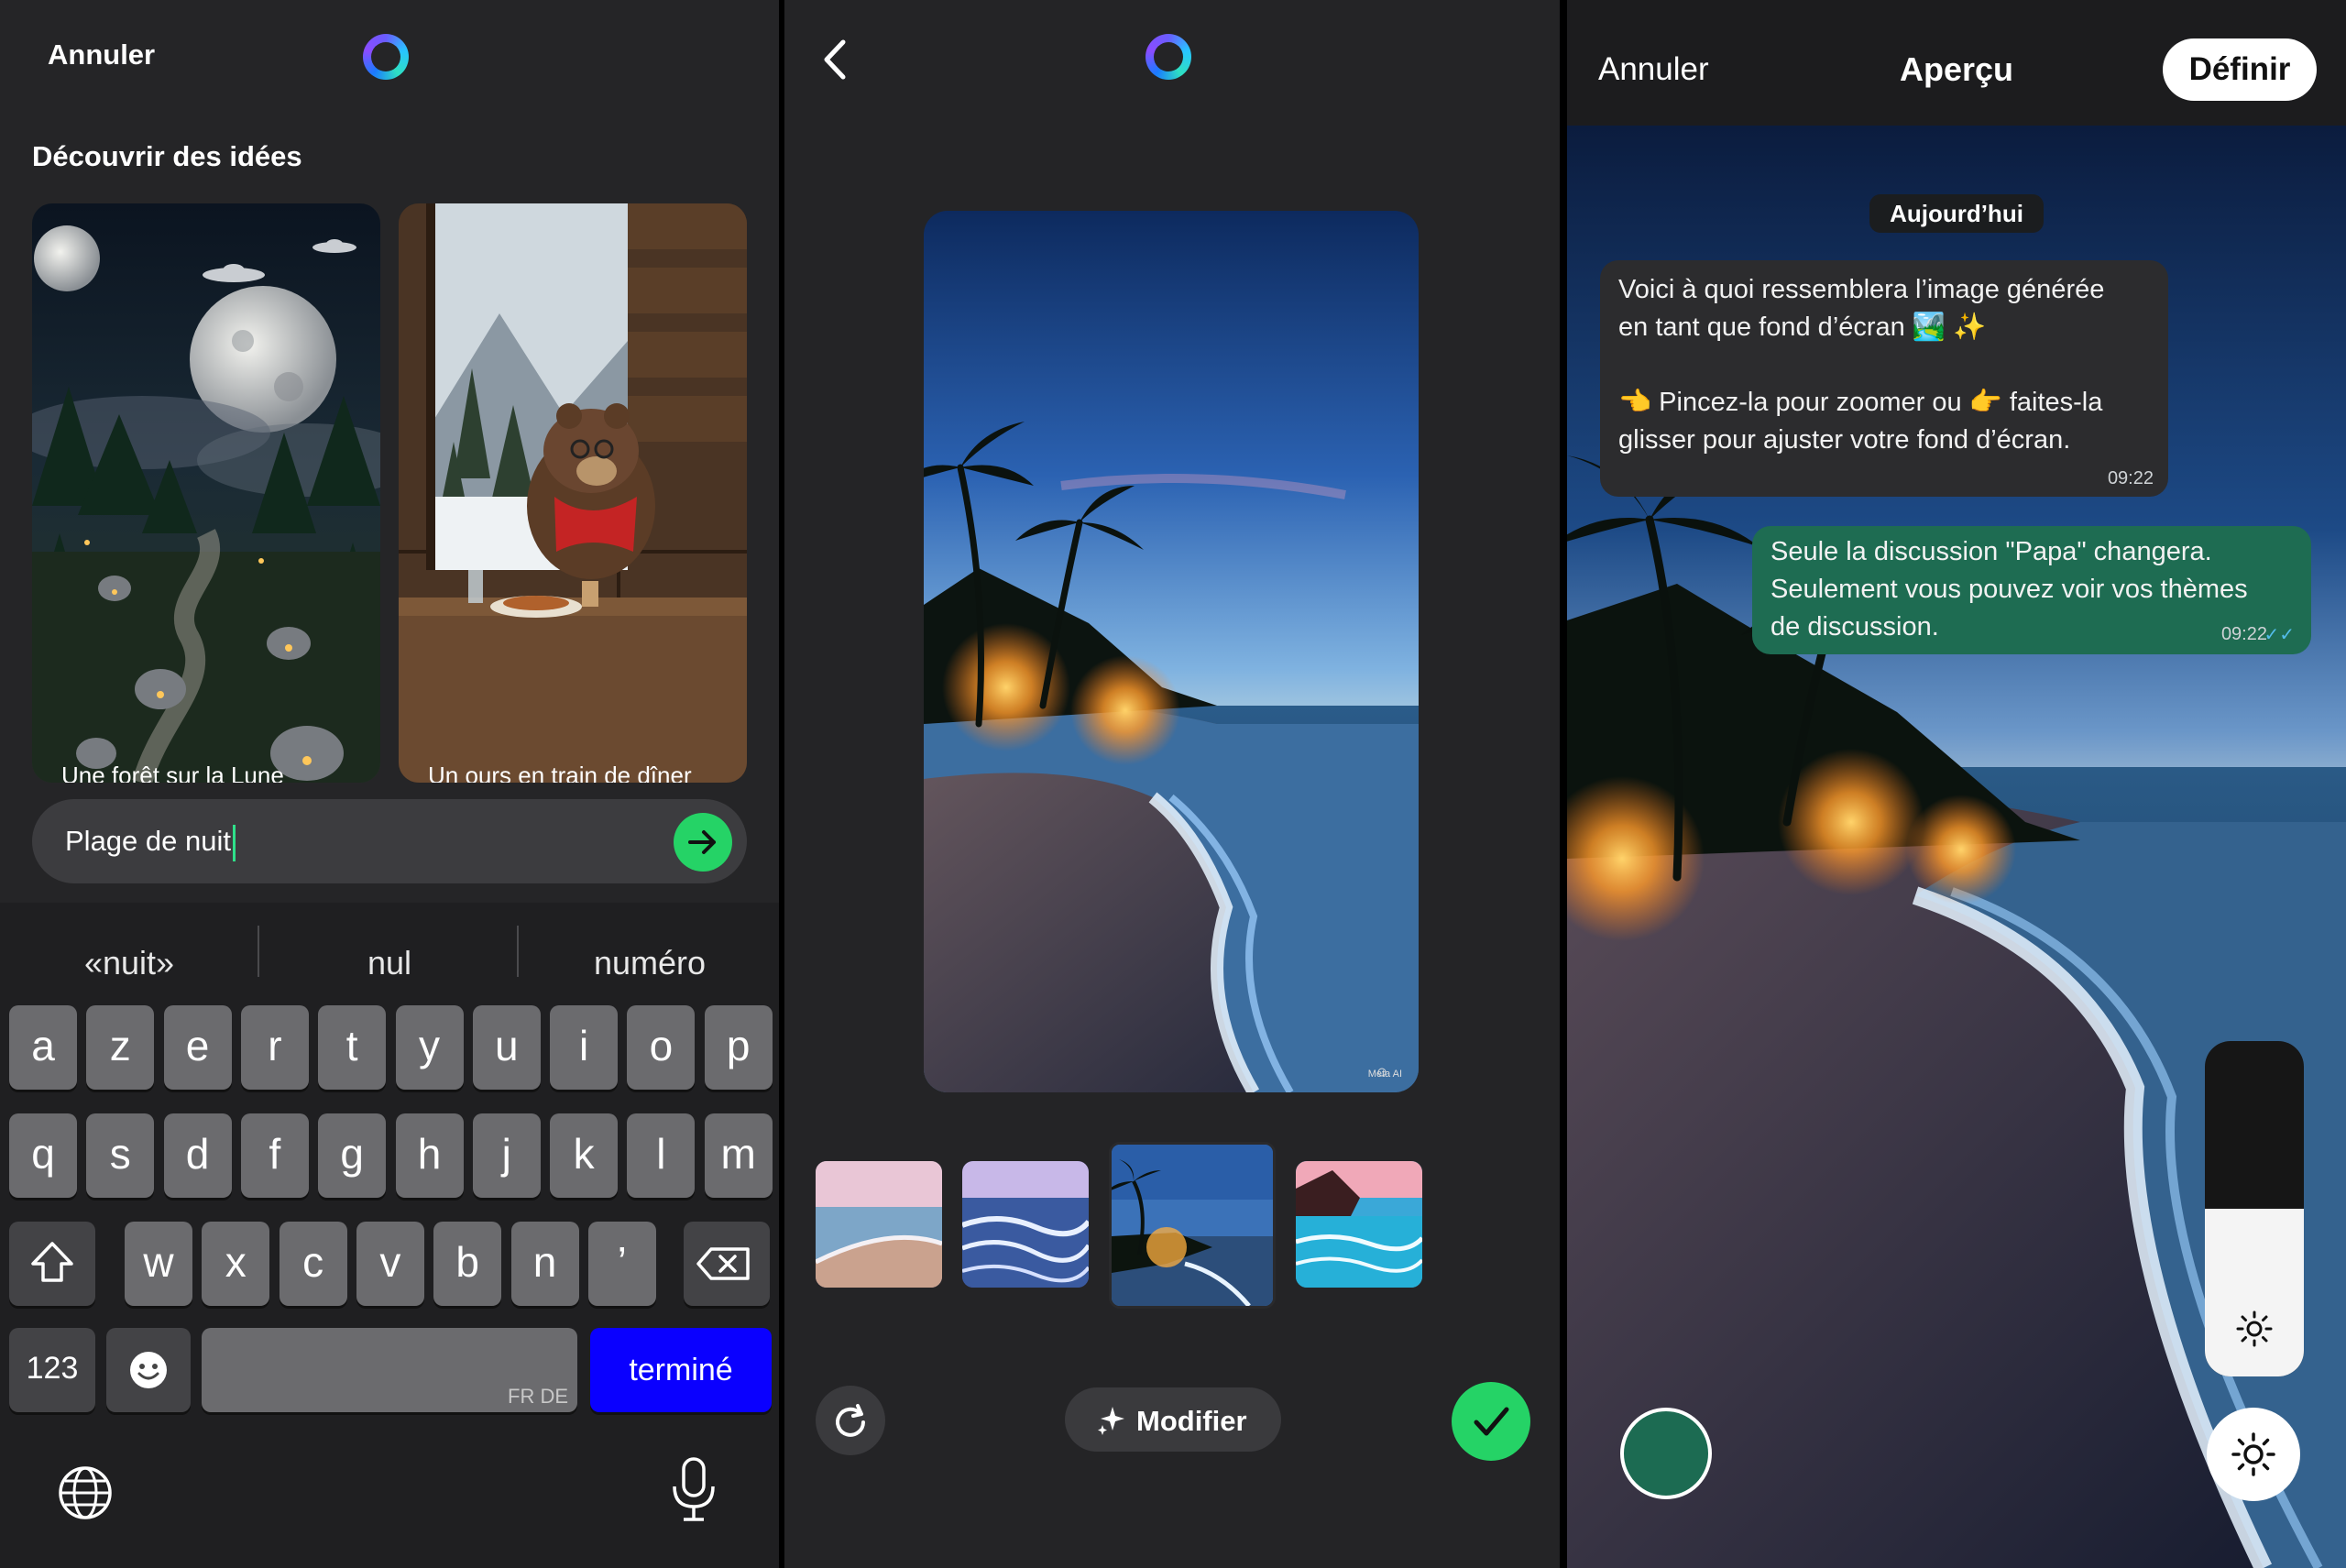 The height and width of the screenshot is (1568, 2346). What do you see at coordinates (120, 1047) in the screenshot?
I see `key-z: z` at bounding box center [120, 1047].